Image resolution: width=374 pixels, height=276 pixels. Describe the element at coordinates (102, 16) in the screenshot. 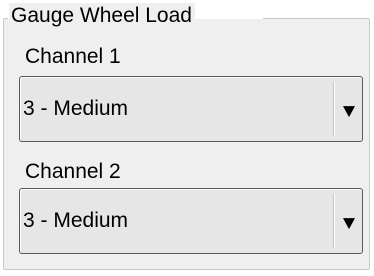

I see `group-title: Gauge Wheel Load` at that location.